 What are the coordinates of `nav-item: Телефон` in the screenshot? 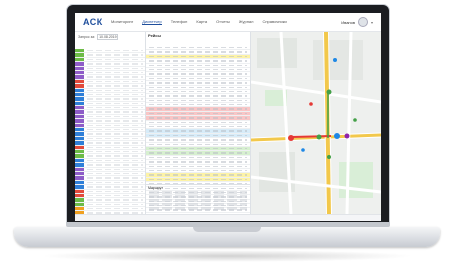 It's located at (179, 22).